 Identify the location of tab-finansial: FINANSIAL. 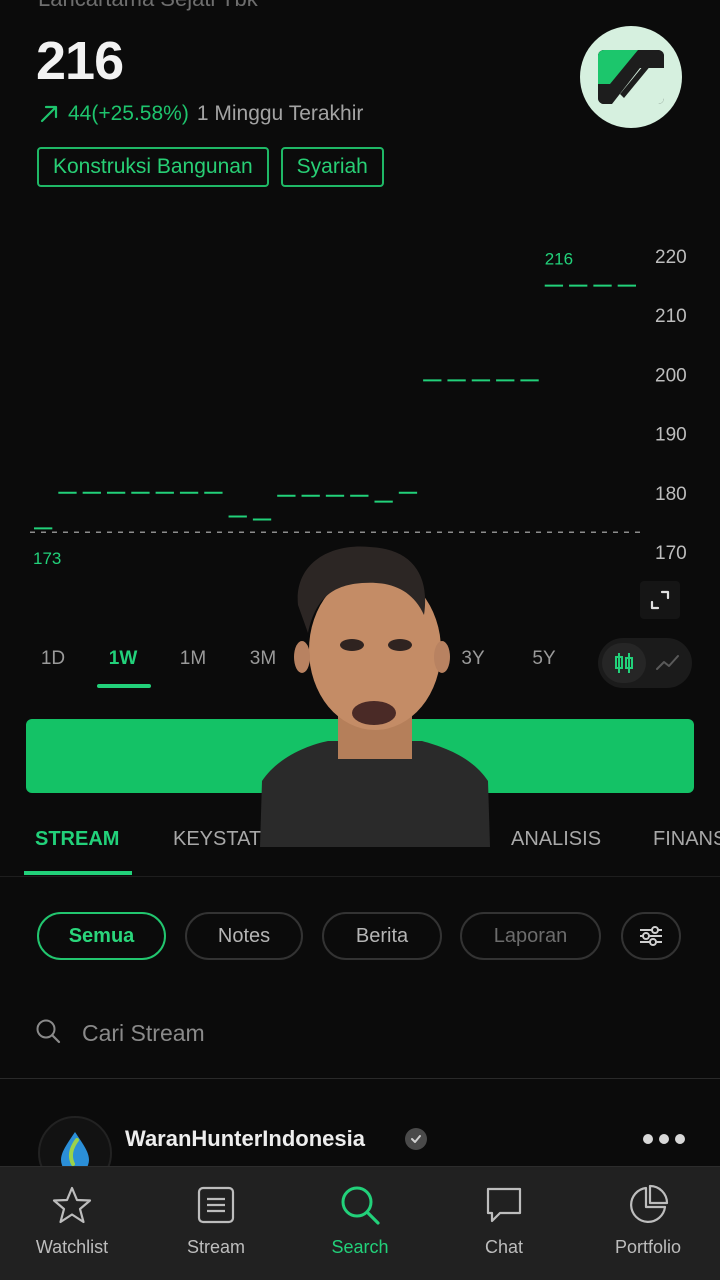
(686, 839).